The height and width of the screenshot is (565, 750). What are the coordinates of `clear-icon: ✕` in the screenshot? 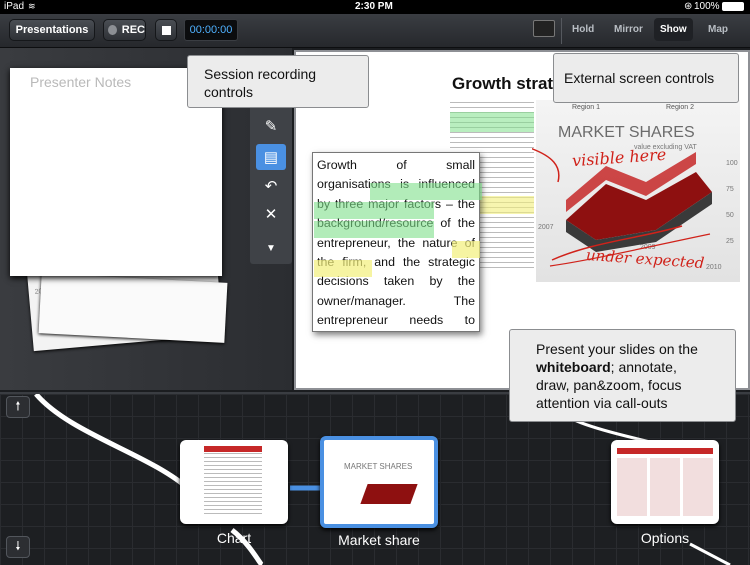 It's located at (271, 214).